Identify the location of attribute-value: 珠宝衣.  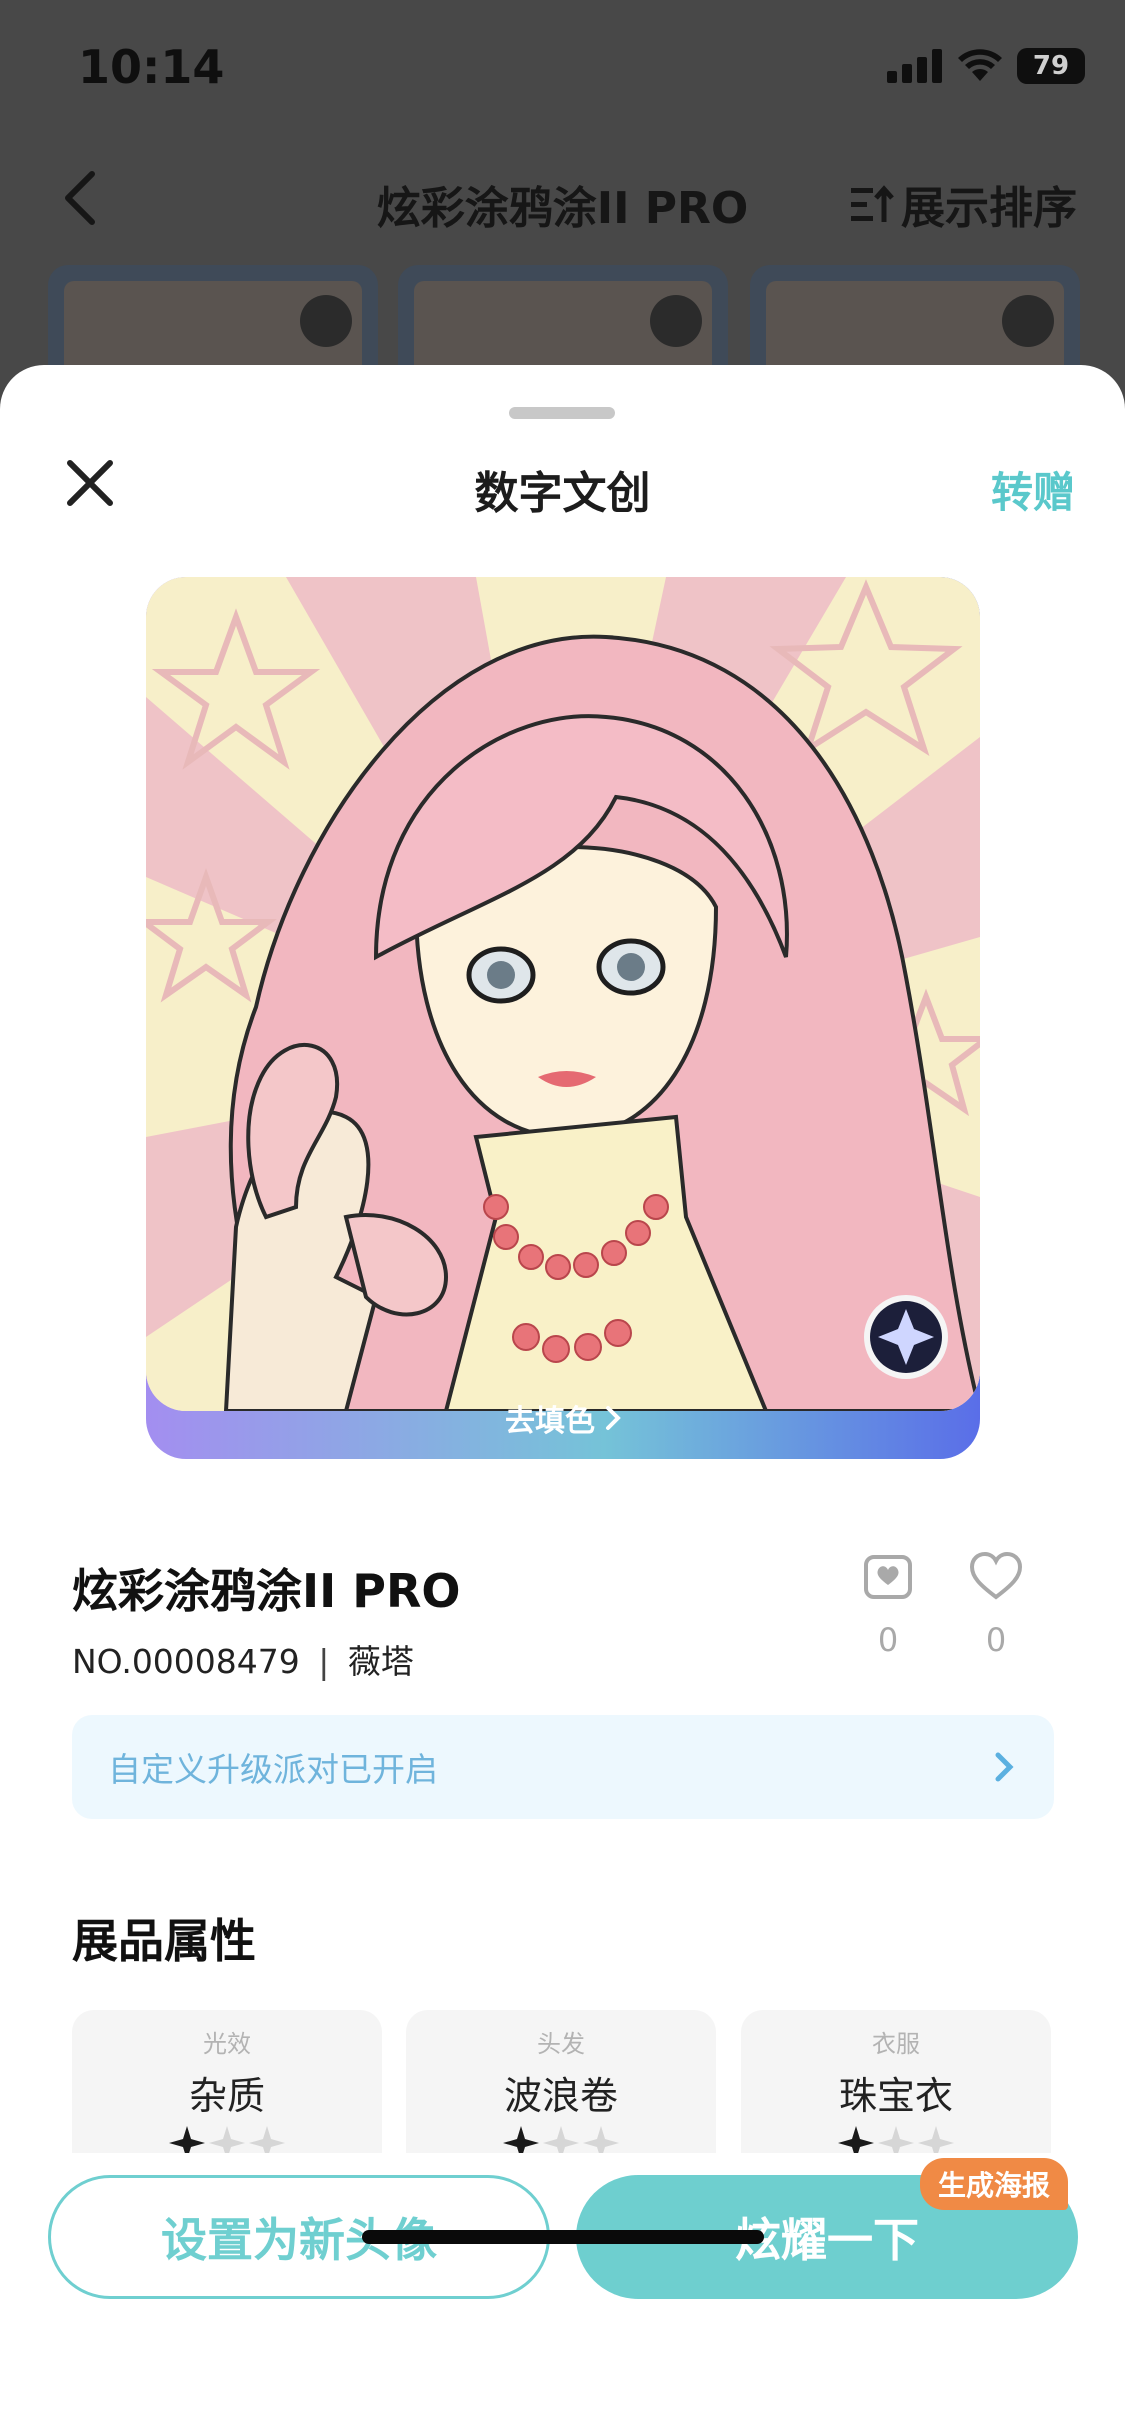
(895, 2096).